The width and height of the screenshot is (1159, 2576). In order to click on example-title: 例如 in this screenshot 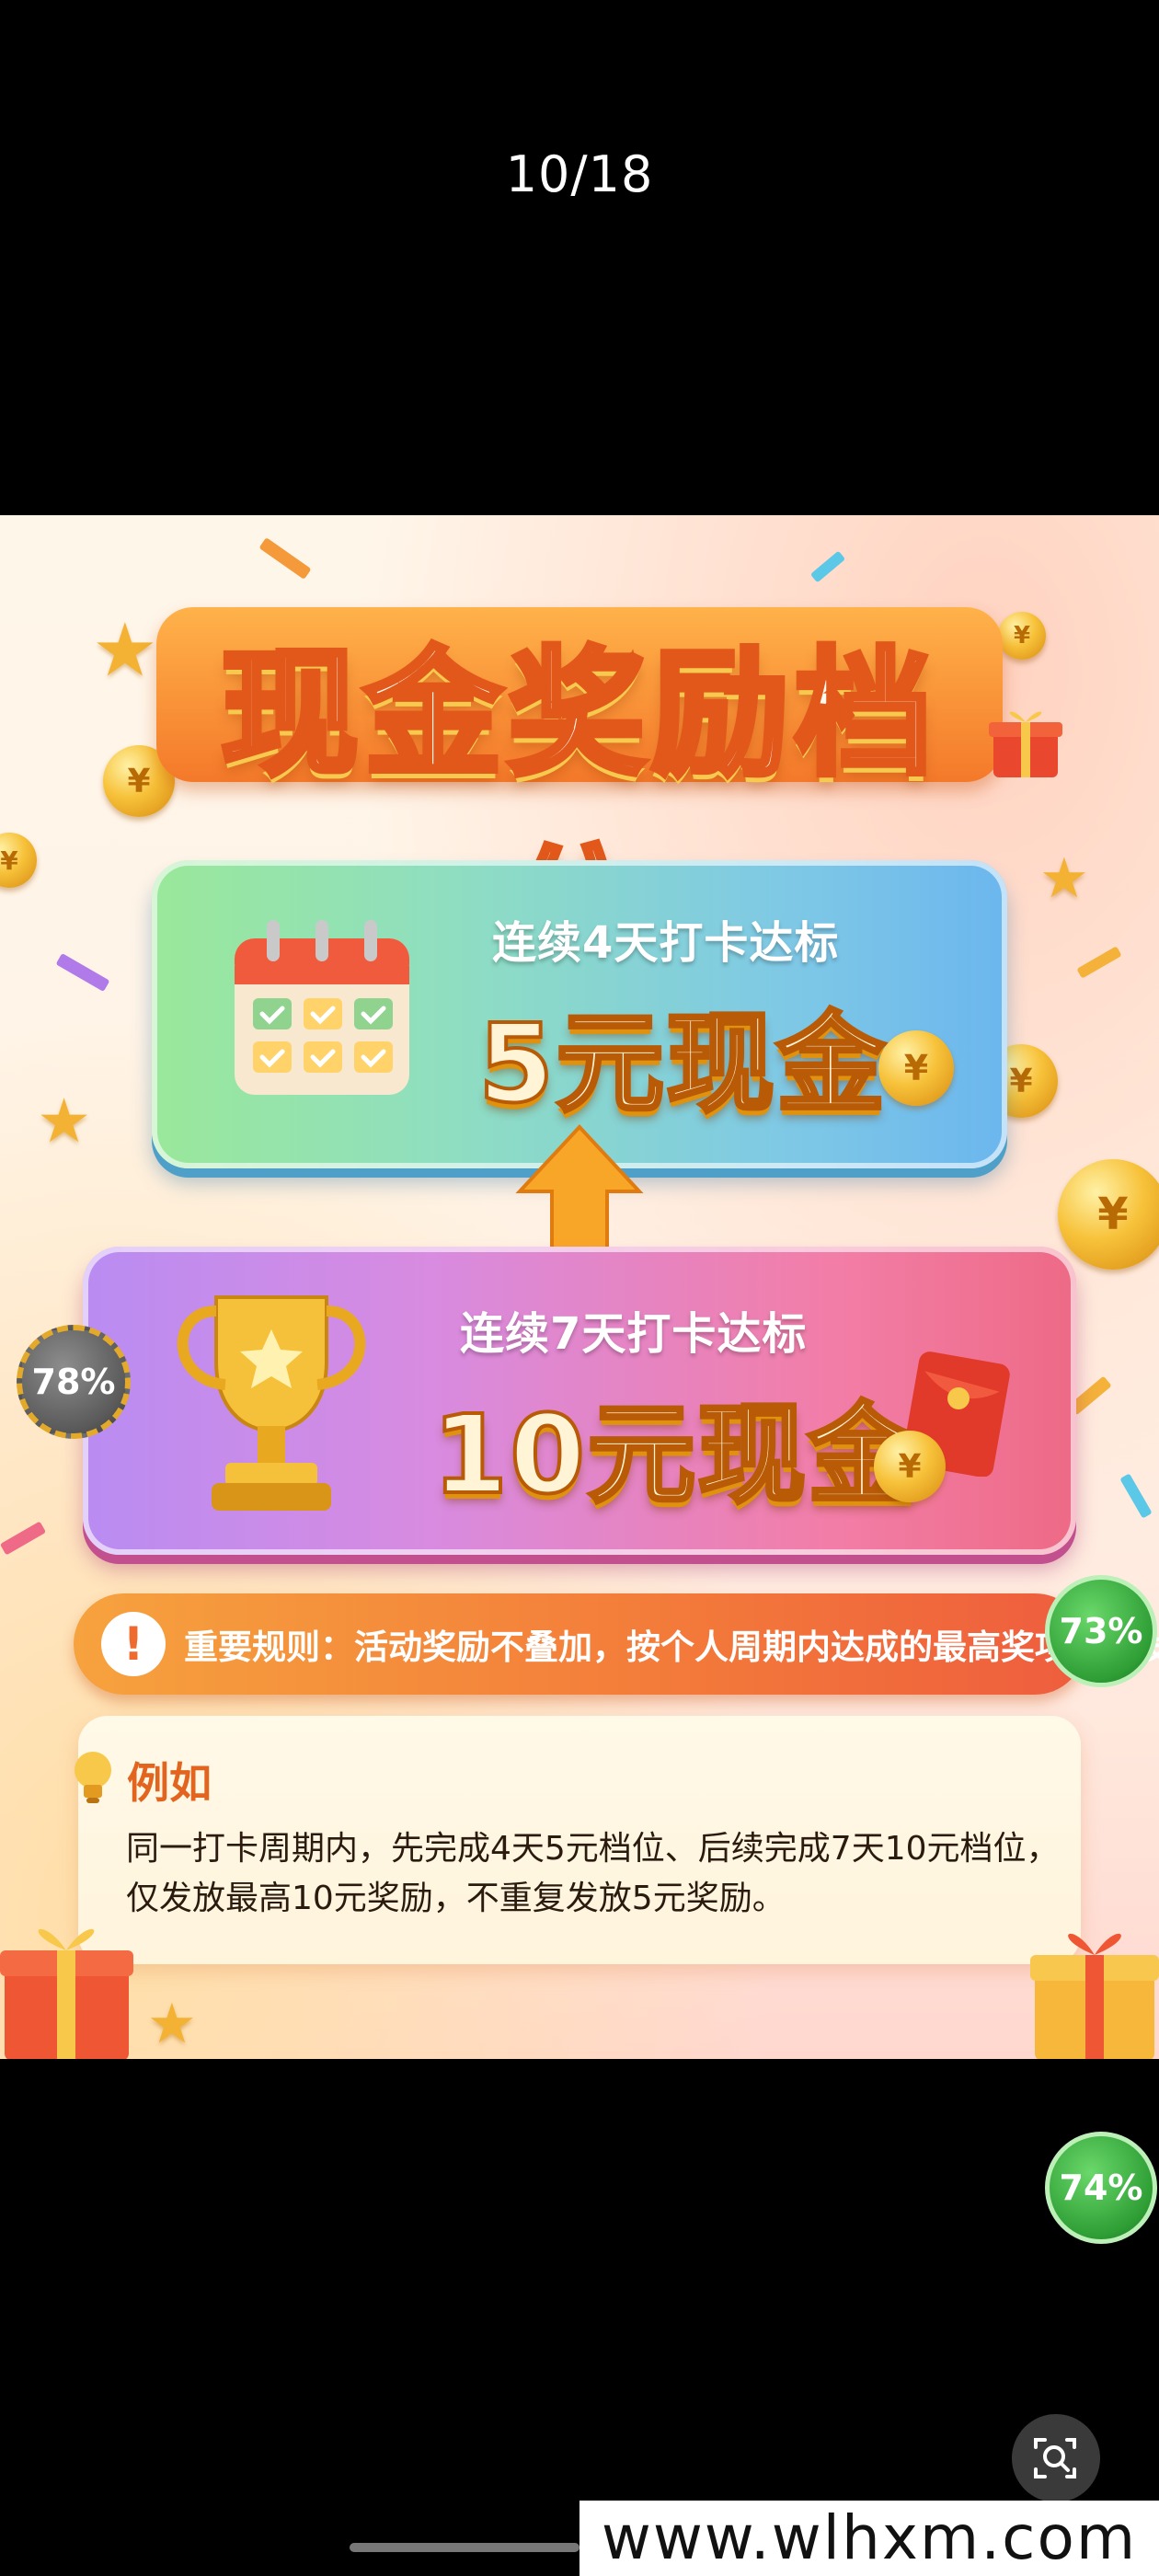, I will do `click(169, 1783)`.